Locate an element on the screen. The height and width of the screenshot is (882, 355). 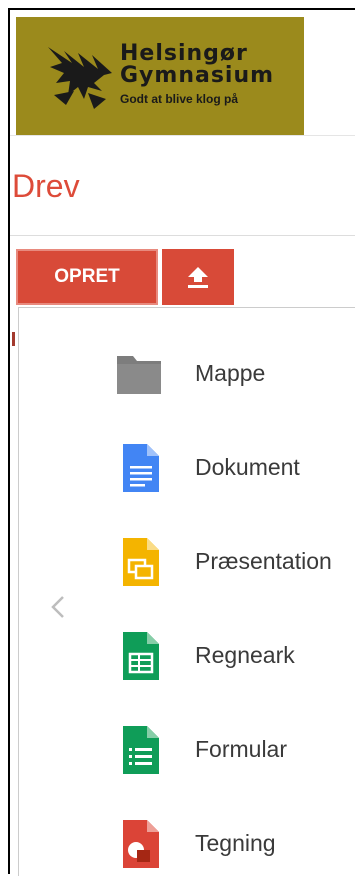
upload-button is located at coordinates (198, 277).